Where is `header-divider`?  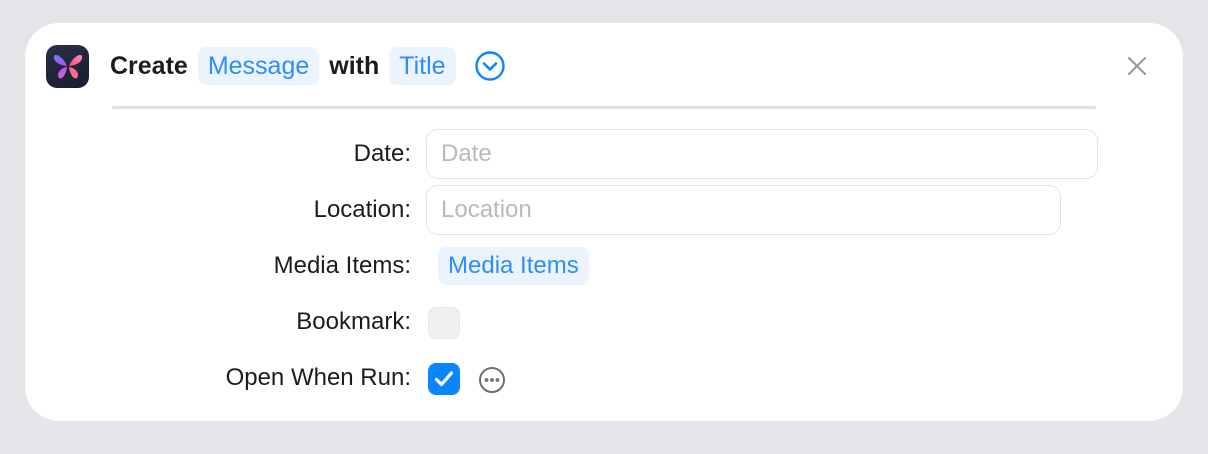 header-divider is located at coordinates (604, 107).